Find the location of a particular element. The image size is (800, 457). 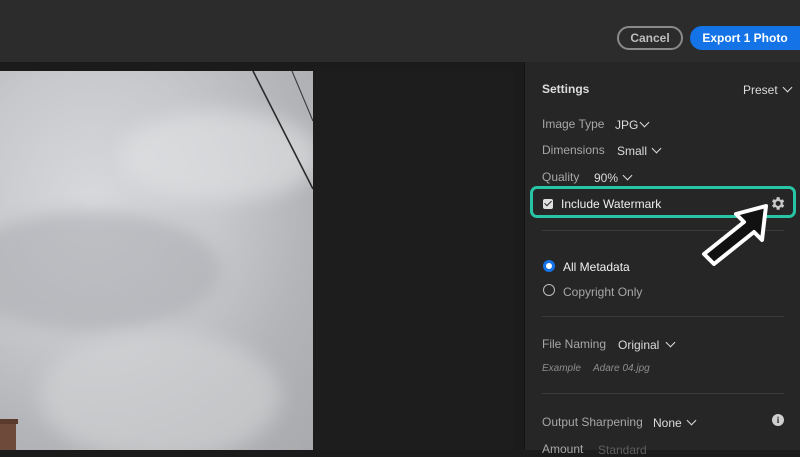

file-naming-label: File Naming is located at coordinates (574, 344).